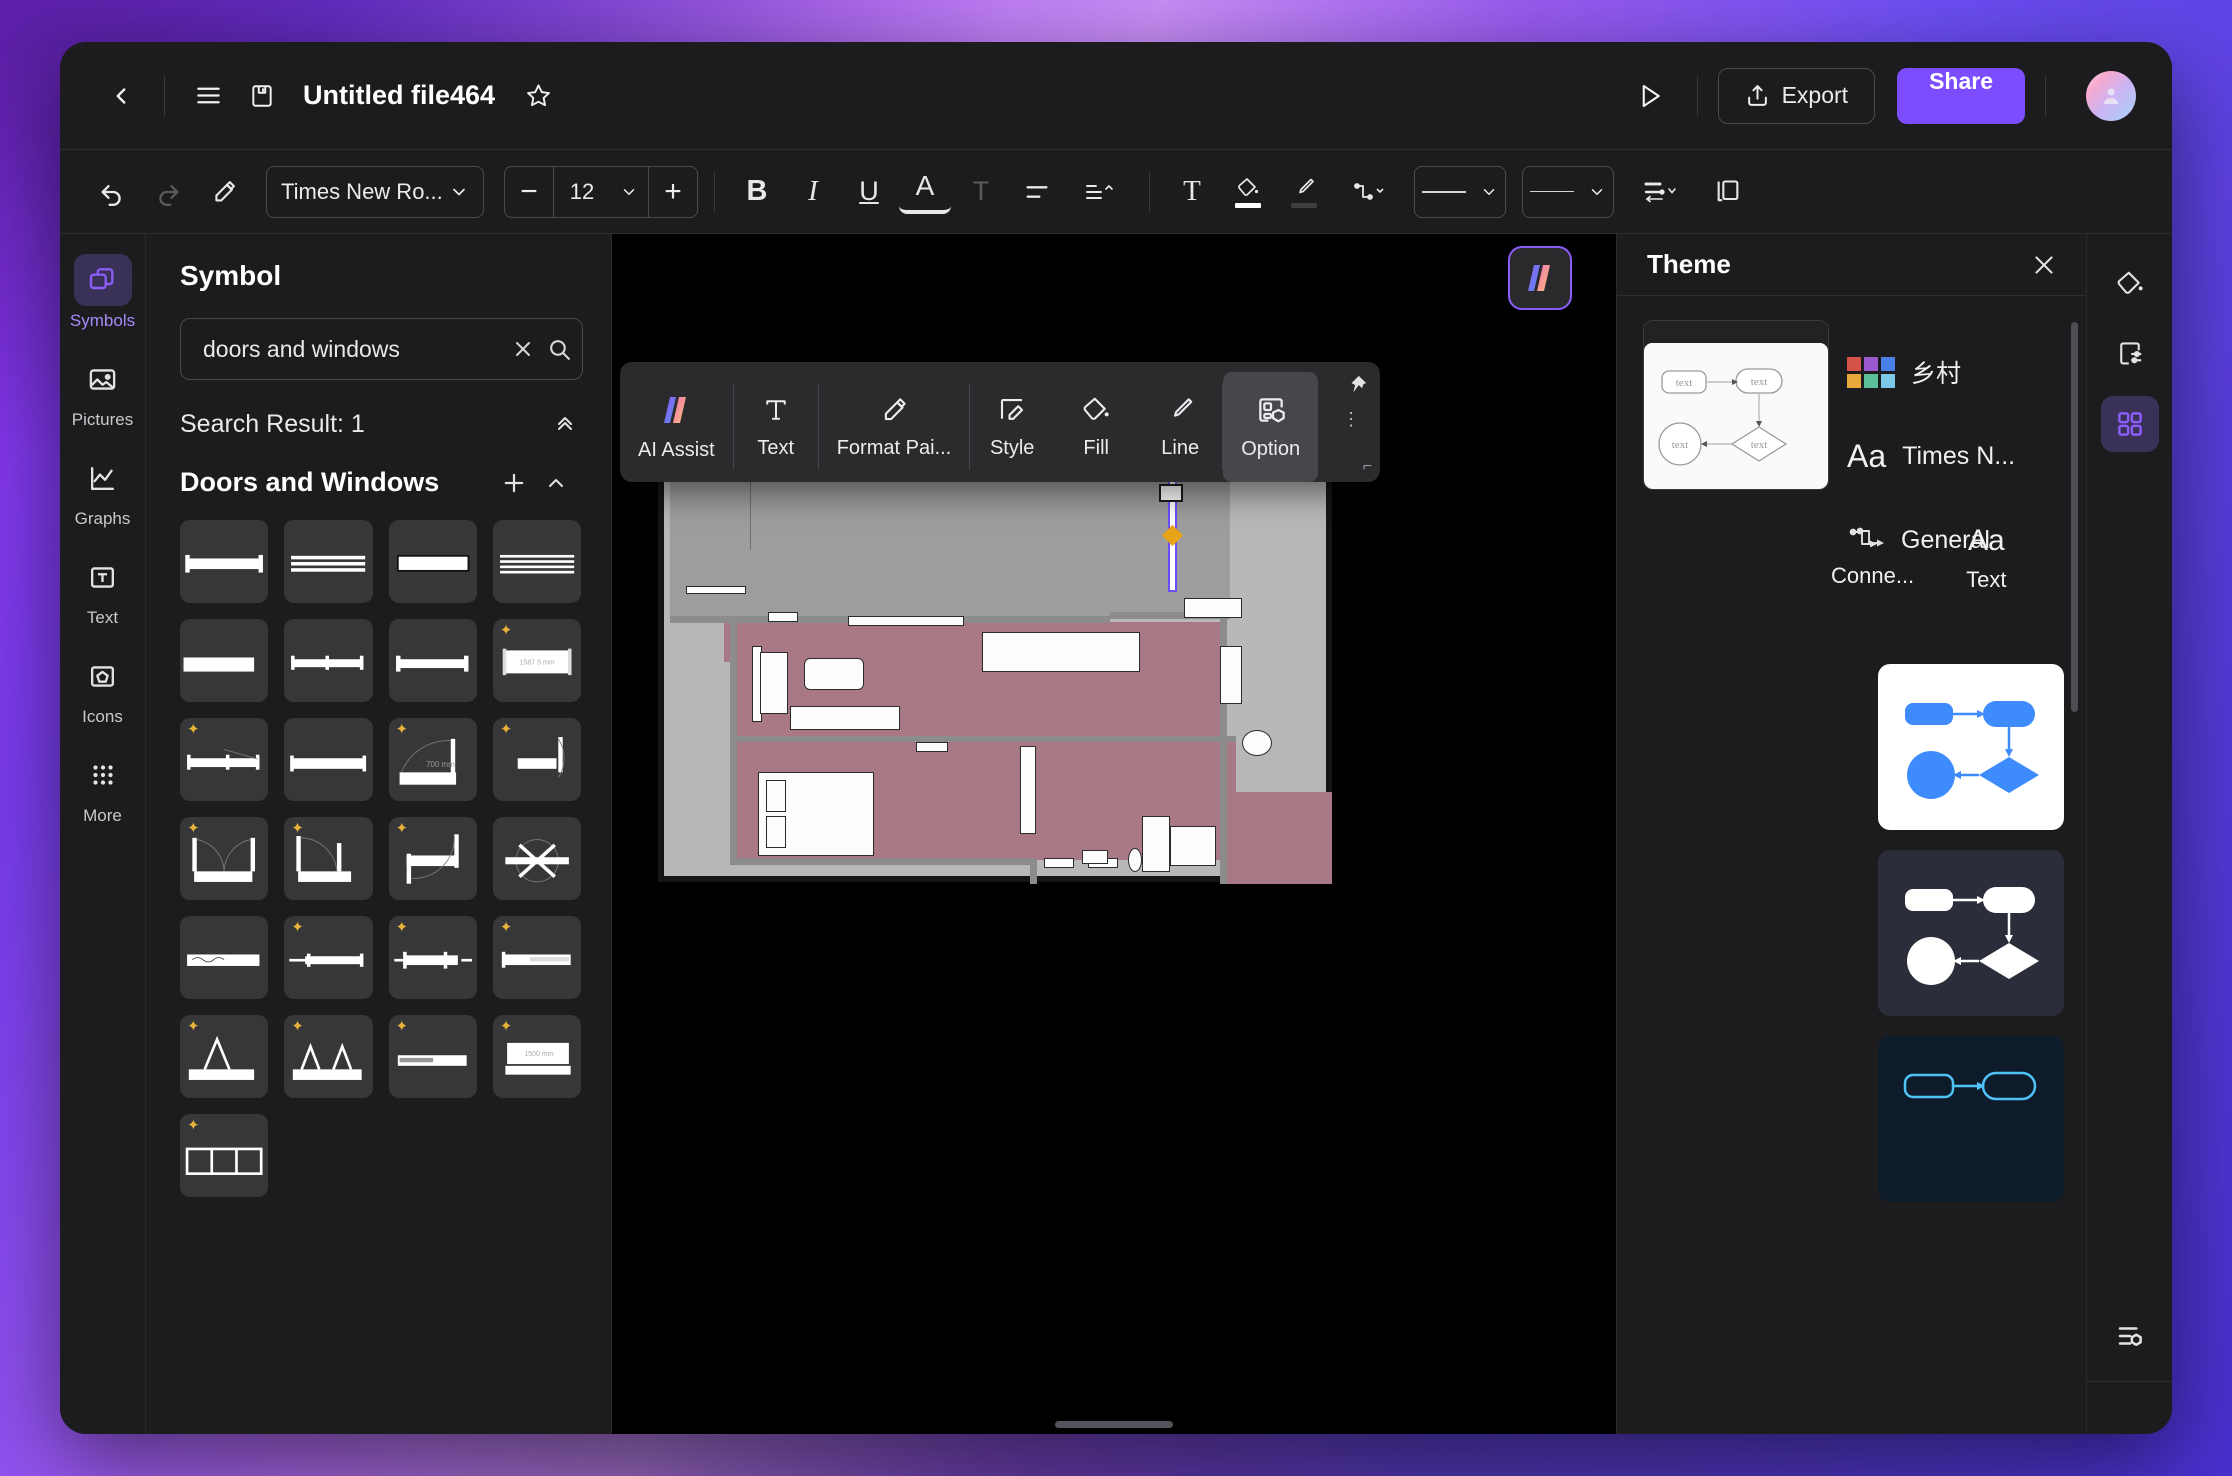 The height and width of the screenshot is (1476, 2232). I want to click on context-item-style: Style, so click(1012, 427).